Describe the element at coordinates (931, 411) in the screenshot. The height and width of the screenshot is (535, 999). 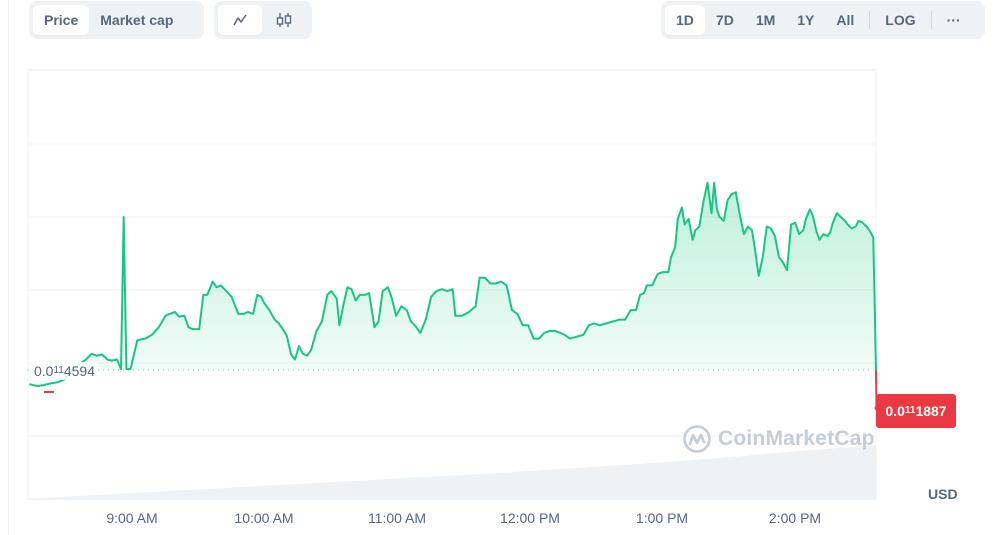
I see `current-price-digits: 1887` at that location.